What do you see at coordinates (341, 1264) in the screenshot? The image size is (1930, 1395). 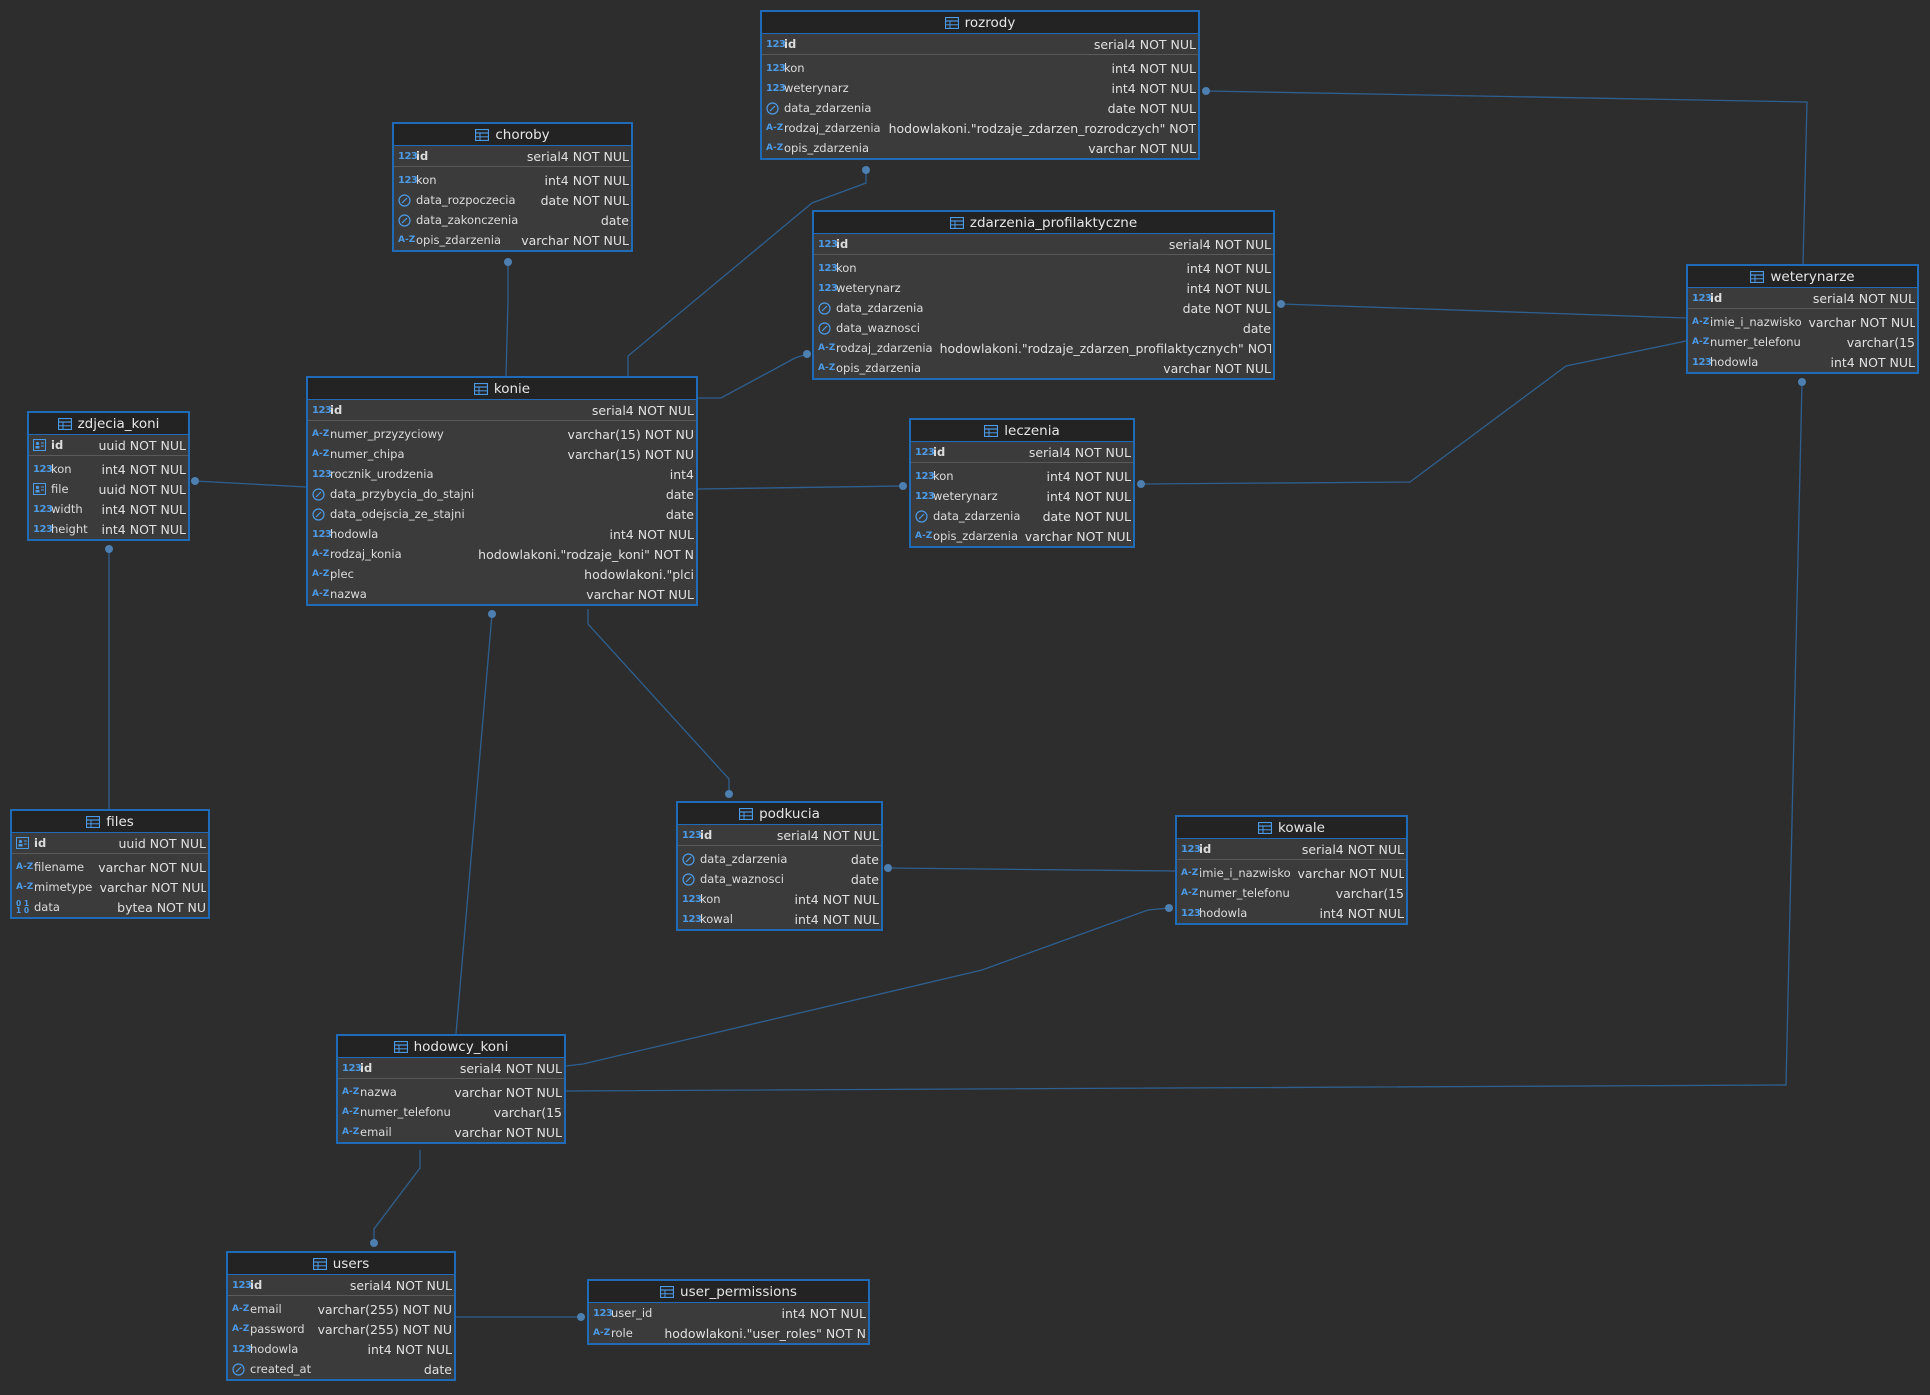 I see `table-header: users` at bounding box center [341, 1264].